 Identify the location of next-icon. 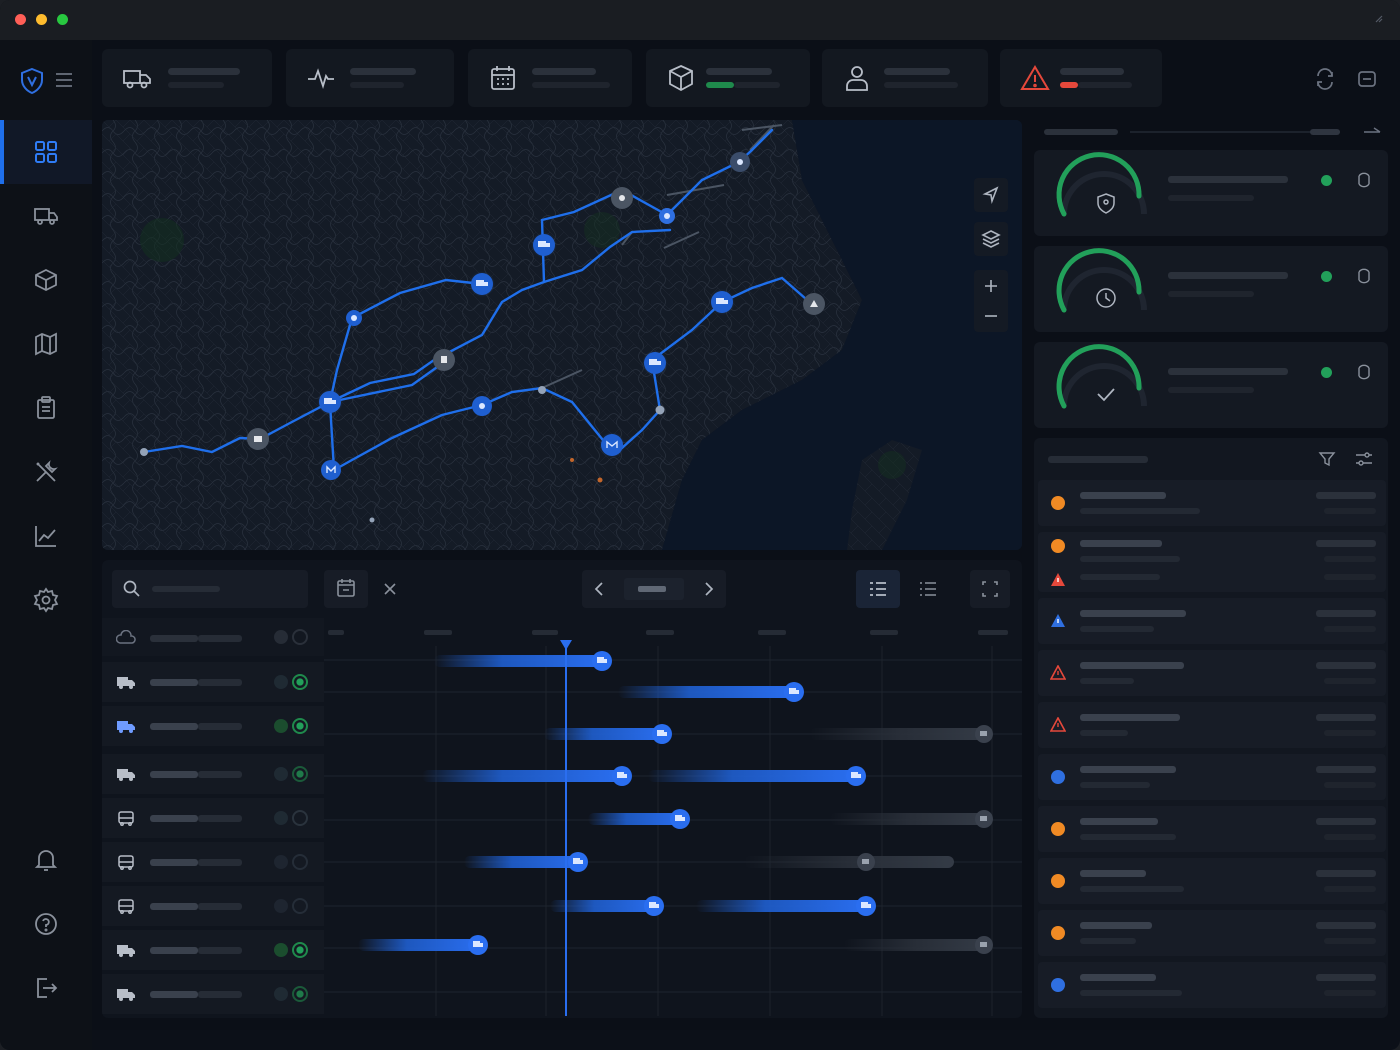
(709, 589).